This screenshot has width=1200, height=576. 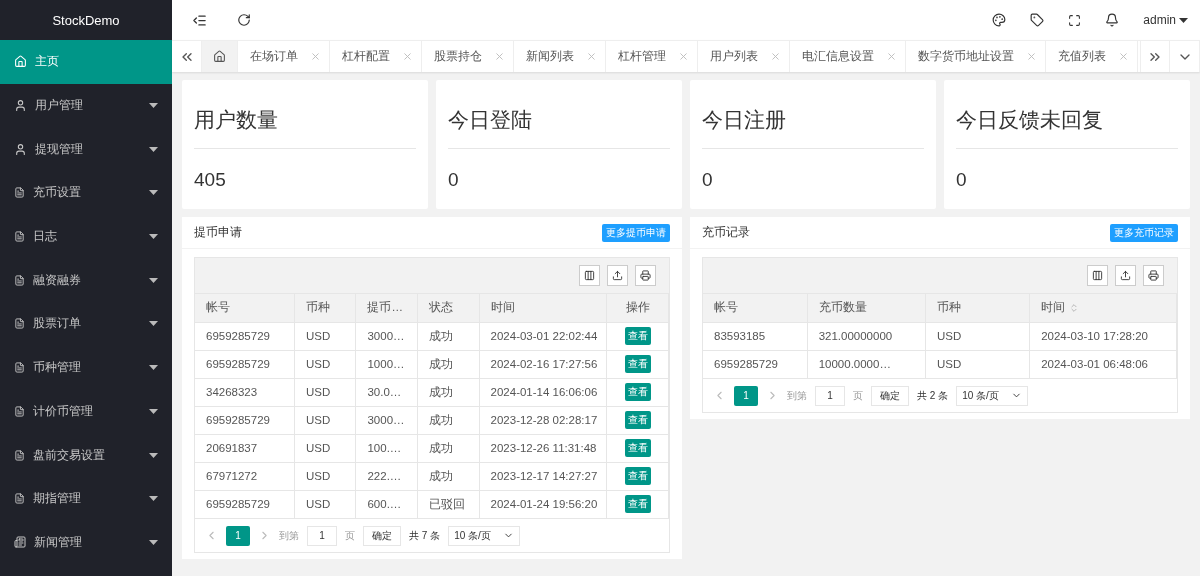 What do you see at coordinates (559, 114) in the screenshot?
I see `stat-title: 今日登陆` at bounding box center [559, 114].